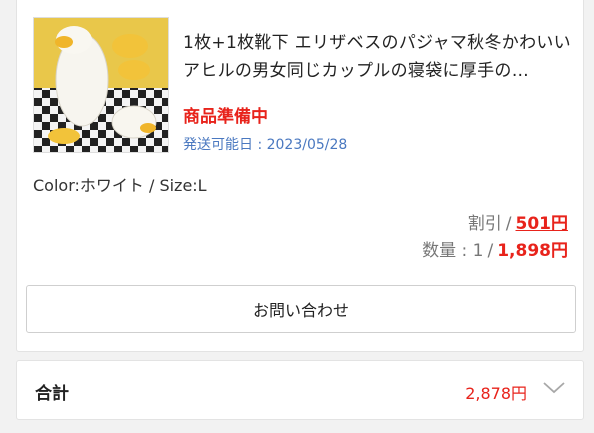  I want to click on quantity-label: 数量 : 1, so click(453, 251).